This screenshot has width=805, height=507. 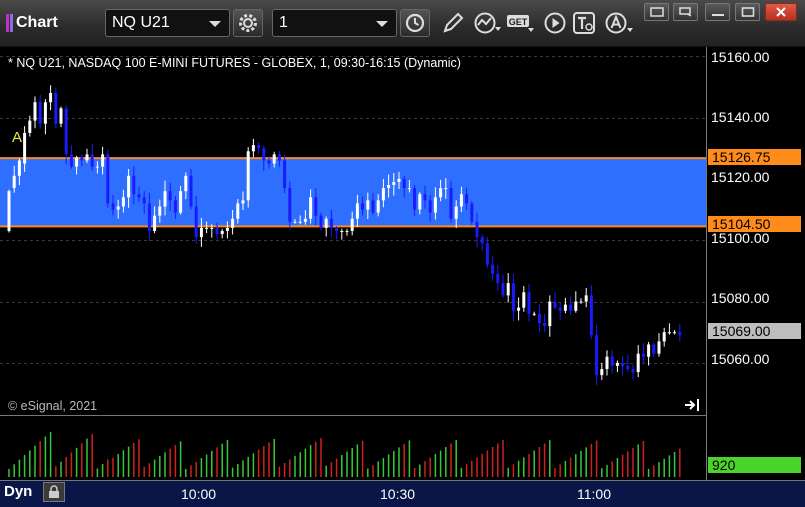 I want to click on scale-mode-label: Dyn, so click(x=18, y=491).